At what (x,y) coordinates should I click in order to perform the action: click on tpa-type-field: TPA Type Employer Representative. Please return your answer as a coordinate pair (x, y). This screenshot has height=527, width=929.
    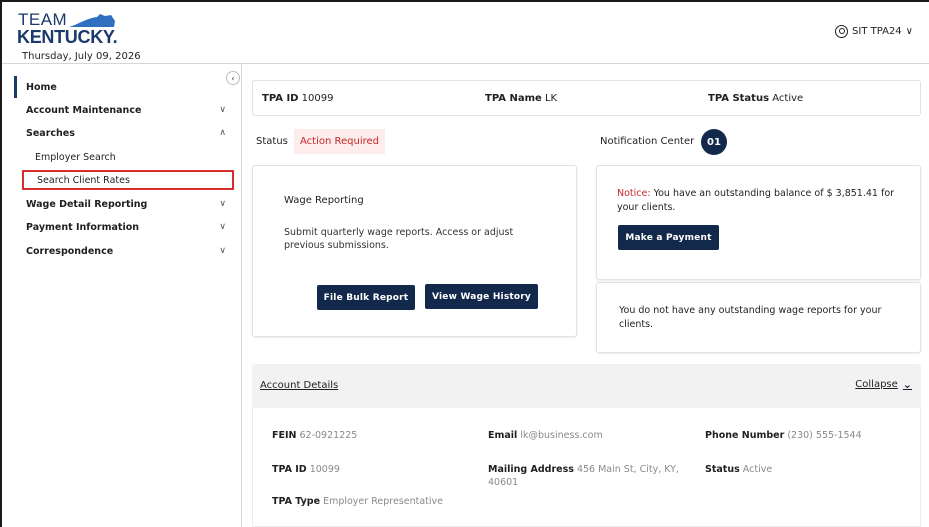
    Looking at the image, I should click on (357, 501).